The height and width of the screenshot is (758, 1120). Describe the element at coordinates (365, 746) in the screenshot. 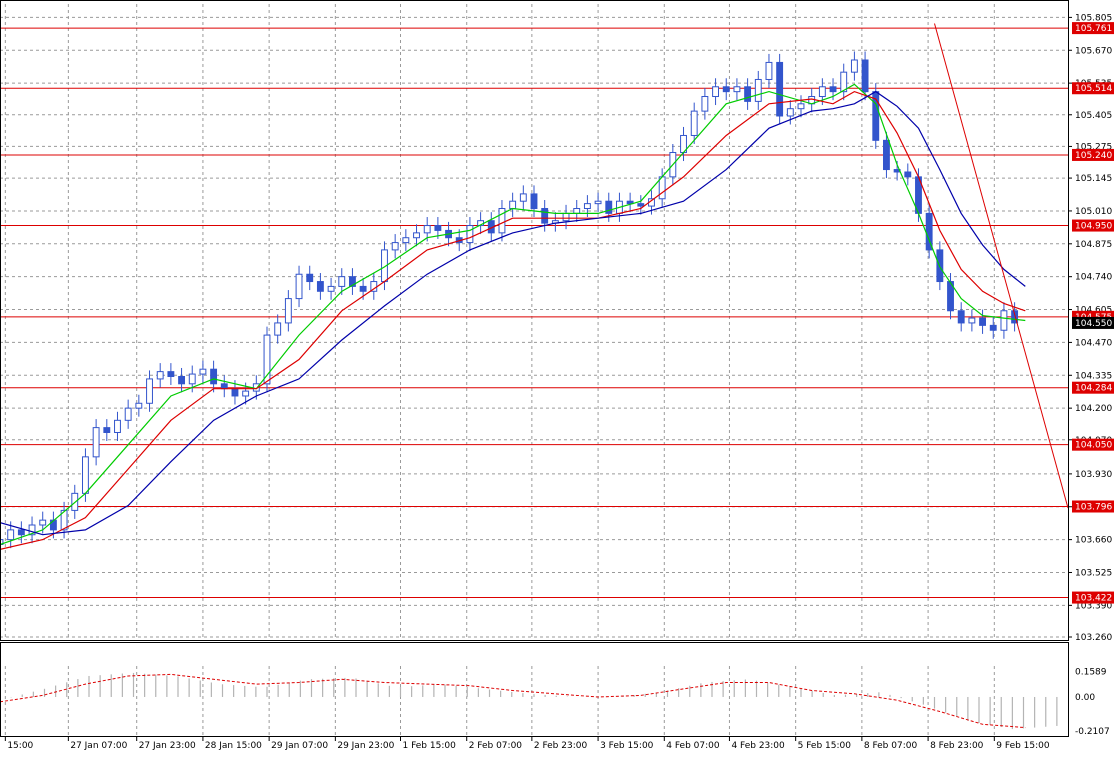

I see `time-tick-label: 29 Jan 23:00` at that location.